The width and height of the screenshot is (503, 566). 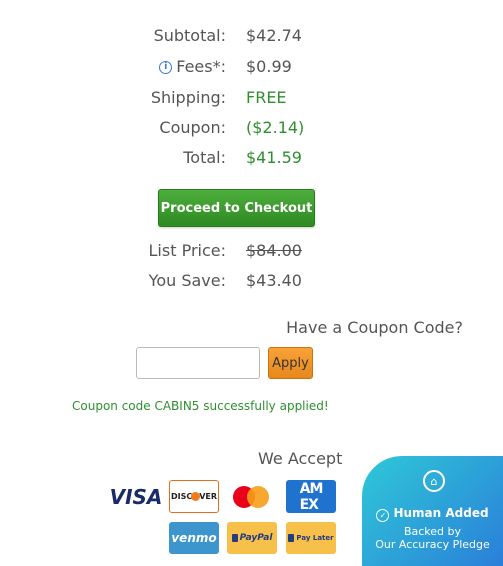 I want to click on paylater-label: Pay Later, so click(x=315, y=538).